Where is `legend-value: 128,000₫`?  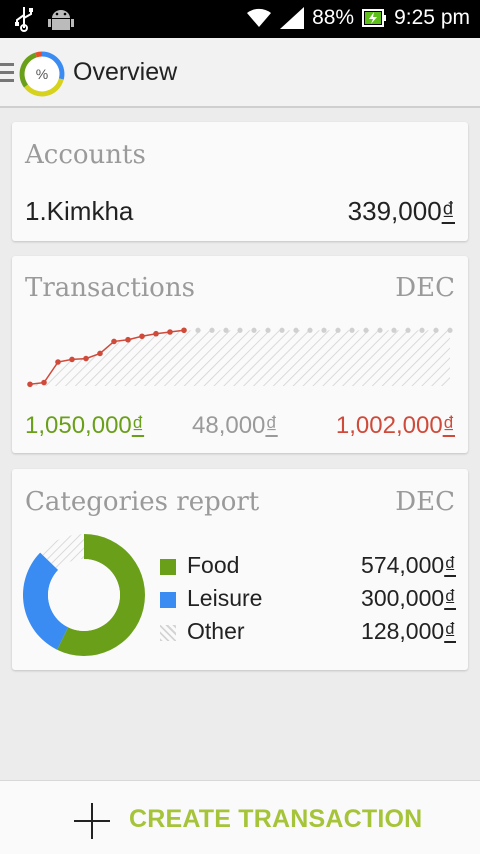
legend-value: 128,000₫ is located at coordinates (408, 631).